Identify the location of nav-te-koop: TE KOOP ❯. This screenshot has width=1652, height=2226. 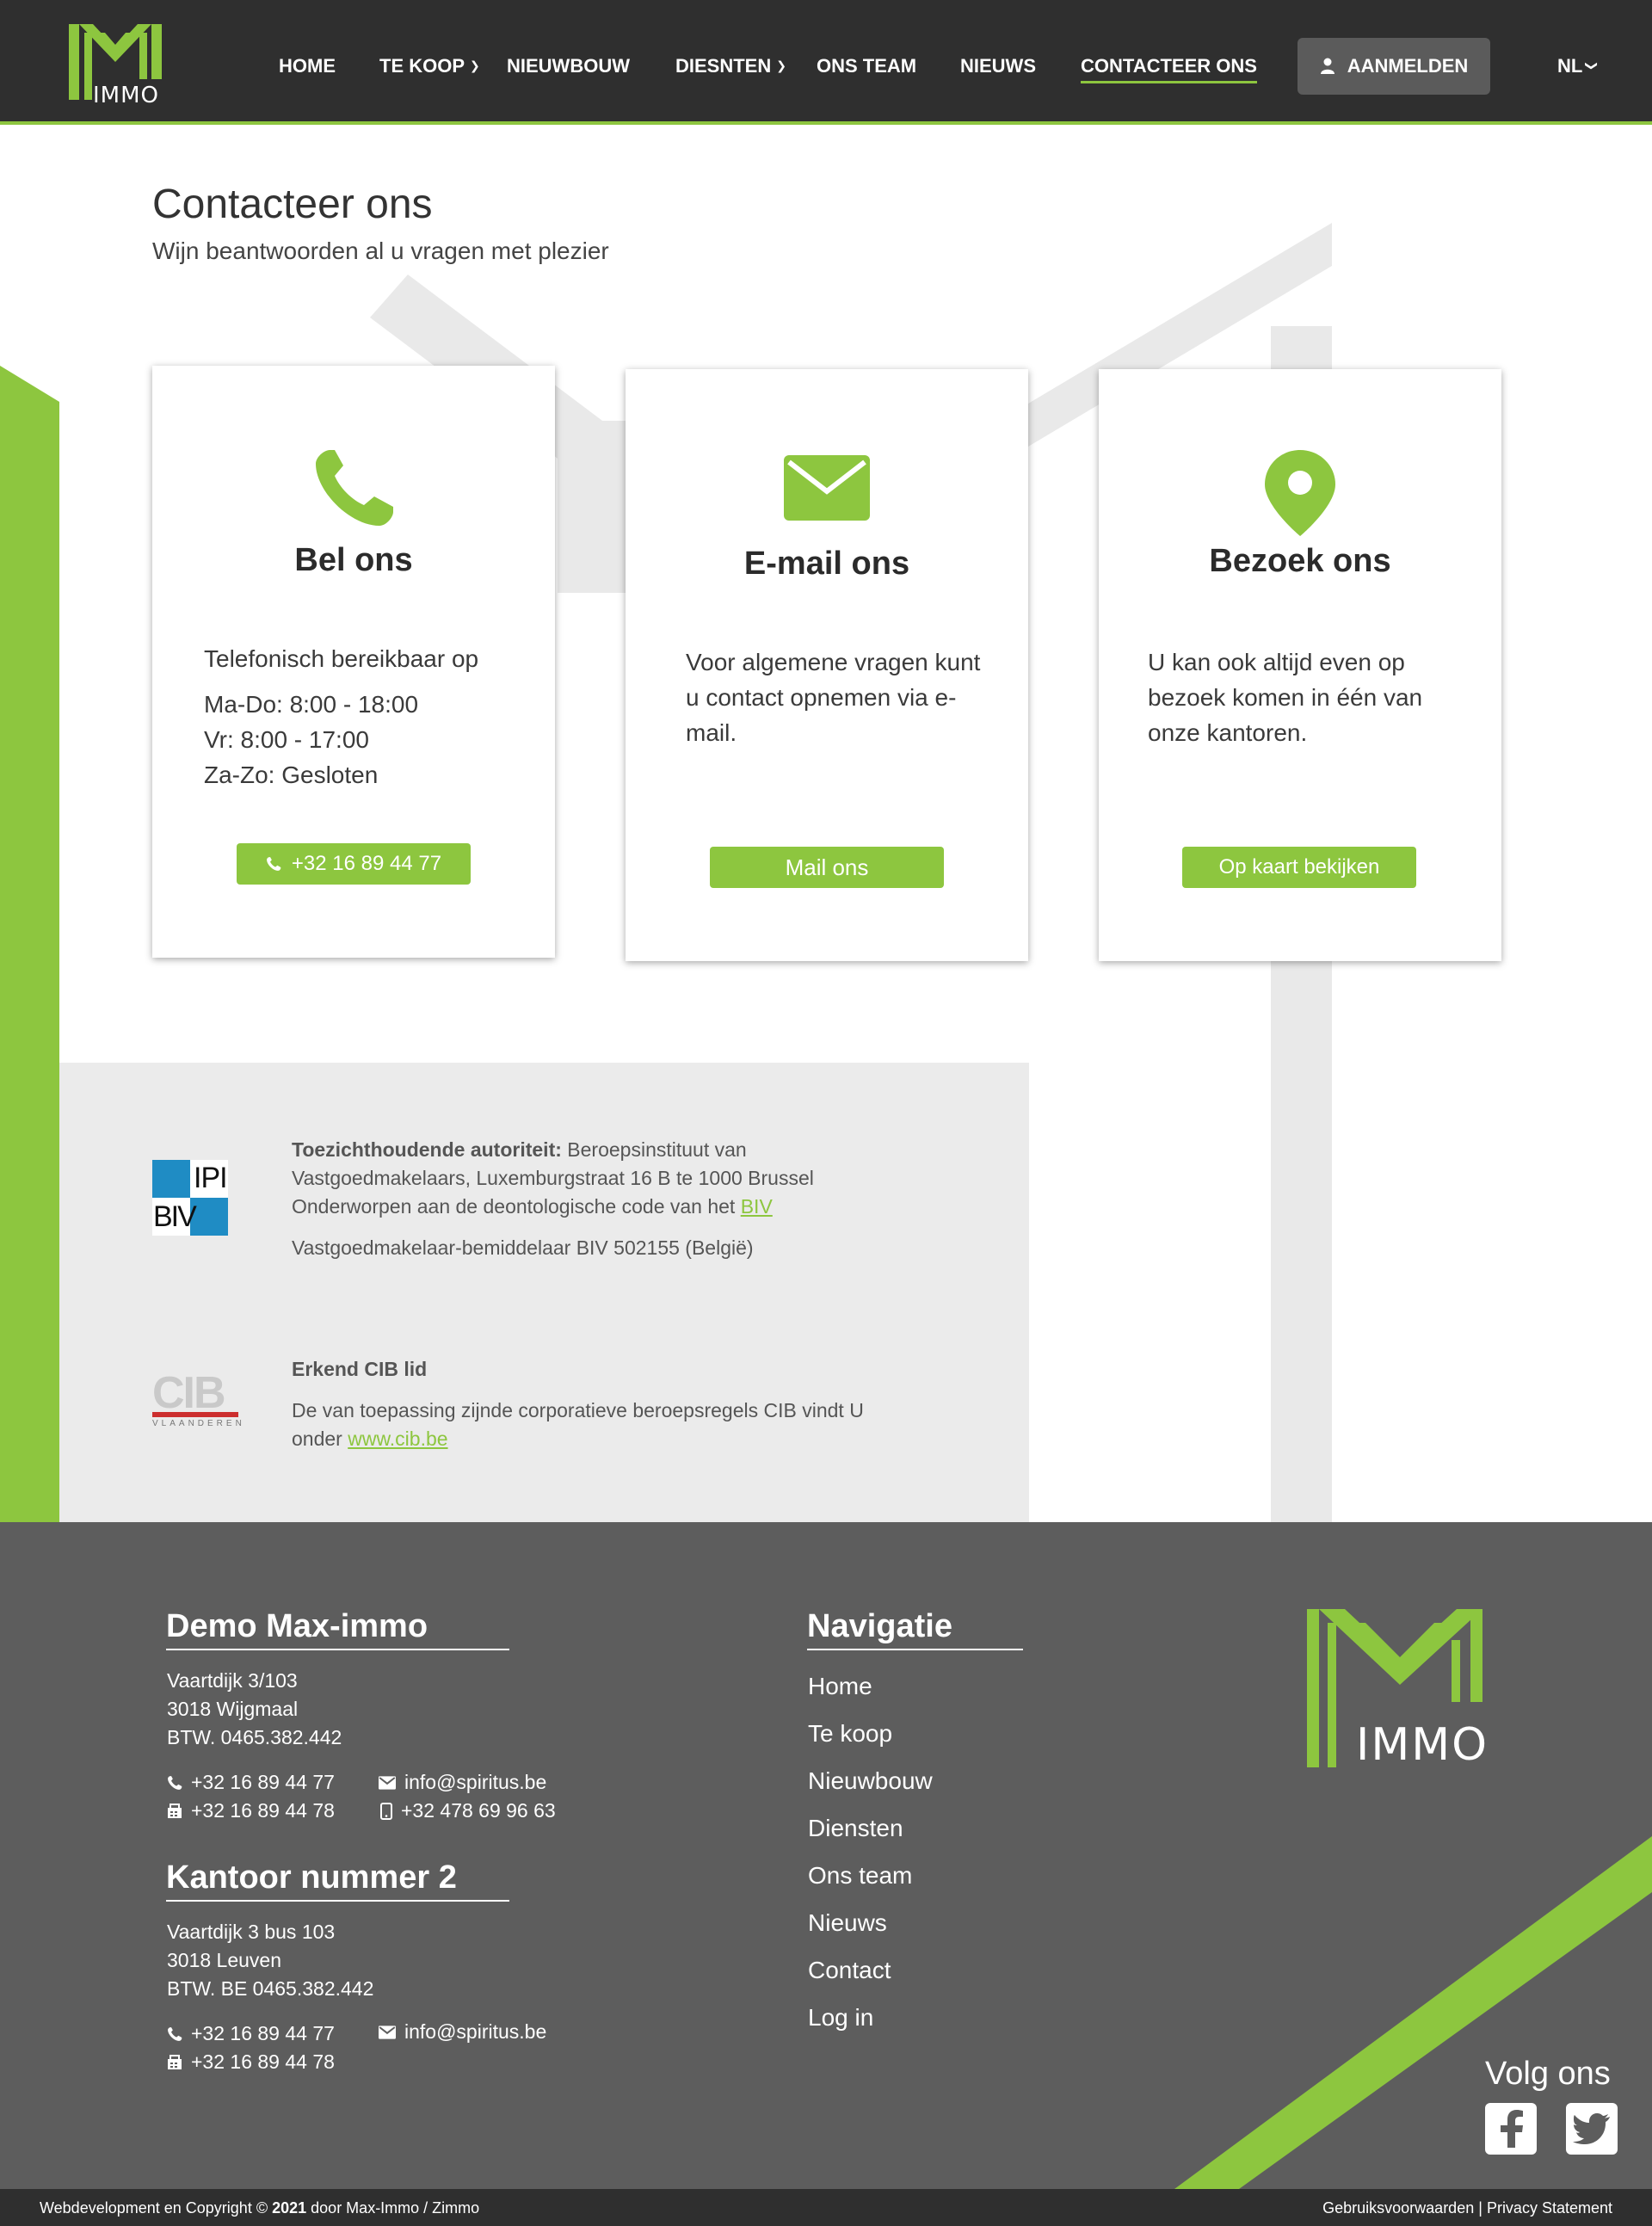
(429, 66).